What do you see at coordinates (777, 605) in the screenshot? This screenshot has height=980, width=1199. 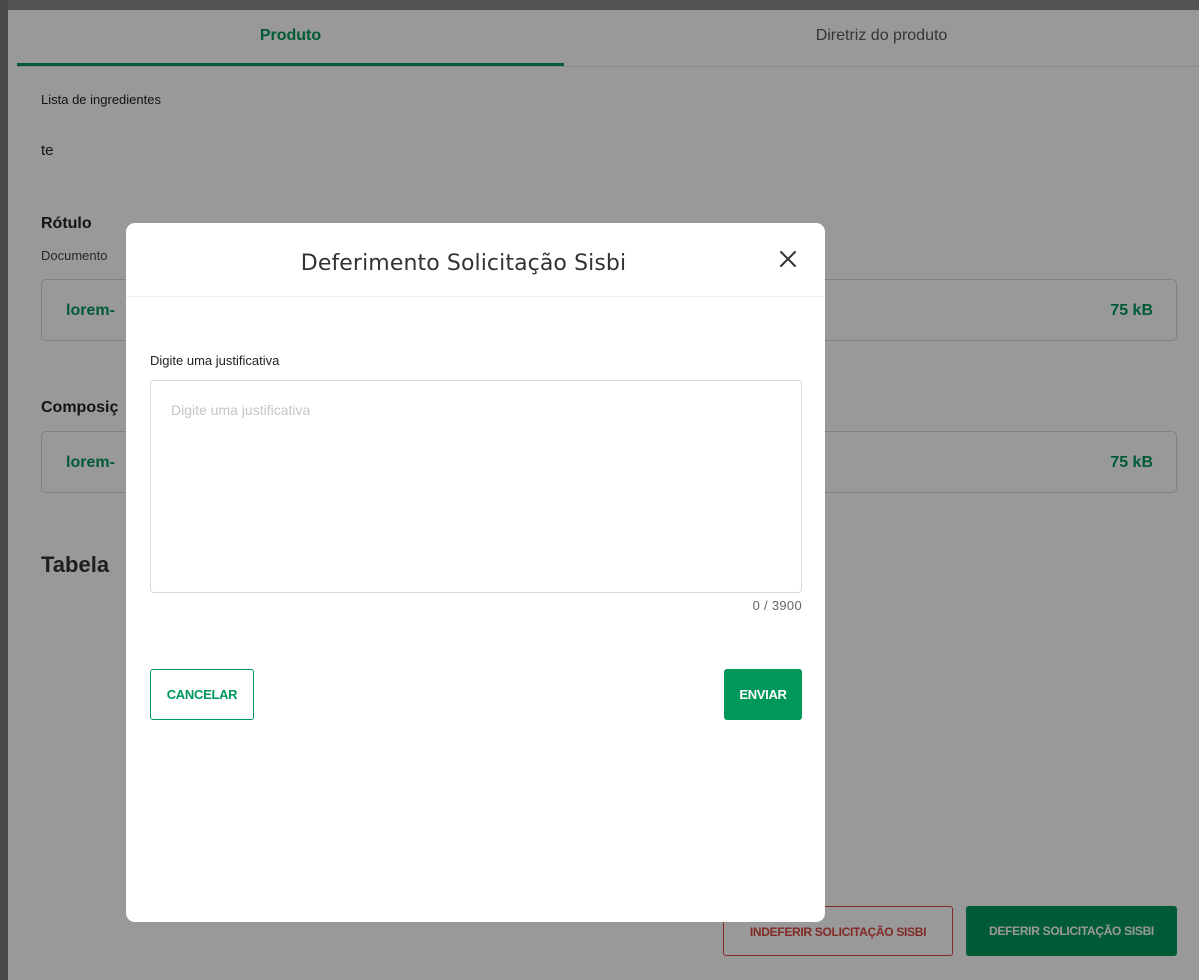 I see `character-counter: 0 / 3900` at bounding box center [777, 605].